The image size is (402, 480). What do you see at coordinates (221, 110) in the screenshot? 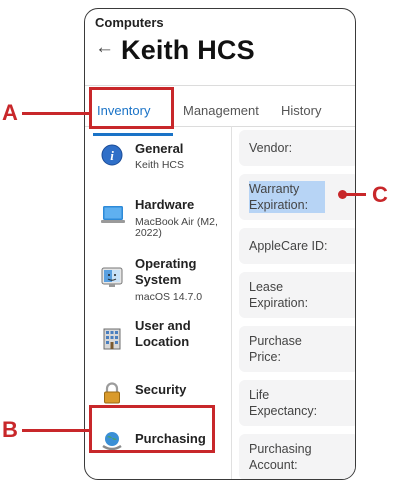
I see `tab-management: Management` at bounding box center [221, 110].